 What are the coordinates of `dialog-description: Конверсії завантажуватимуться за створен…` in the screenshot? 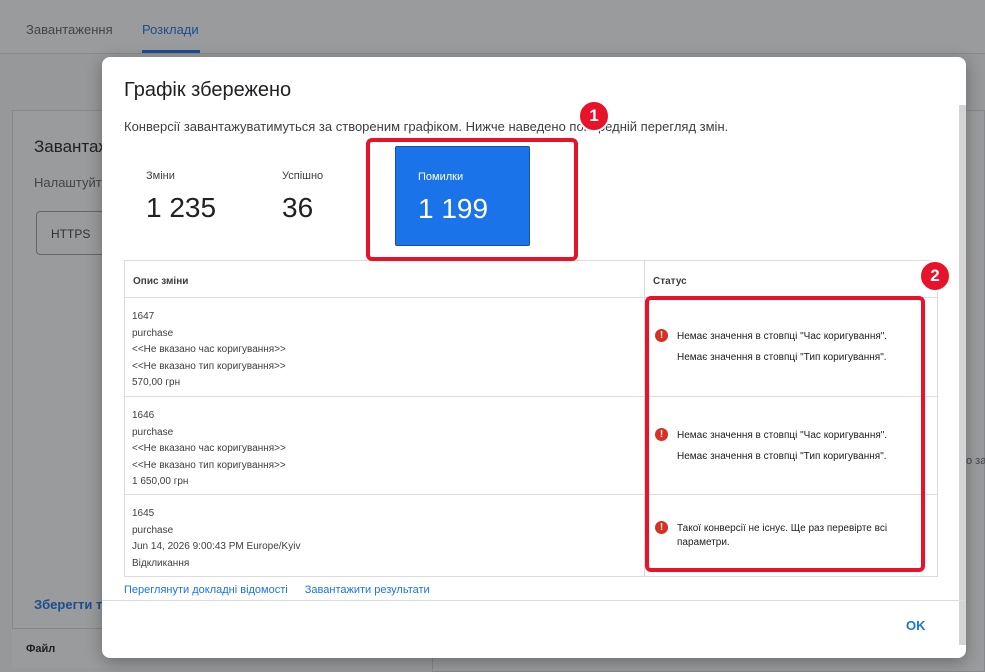 It's located at (426, 126).